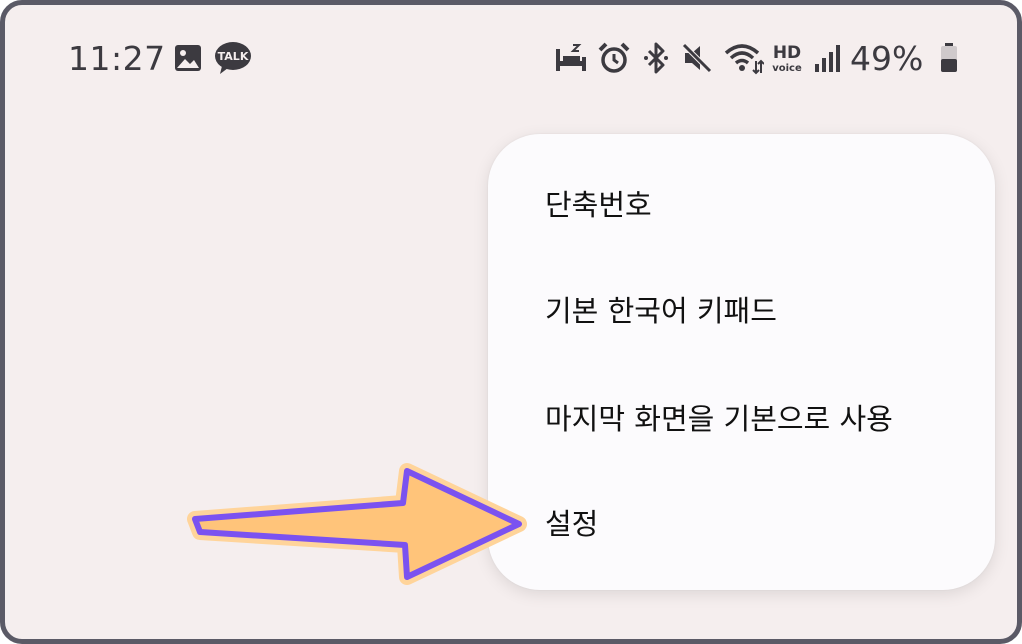 This screenshot has width=1022, height=644. I want to click on menu-item-speed-dial: 단축번호, so click(598, 203).